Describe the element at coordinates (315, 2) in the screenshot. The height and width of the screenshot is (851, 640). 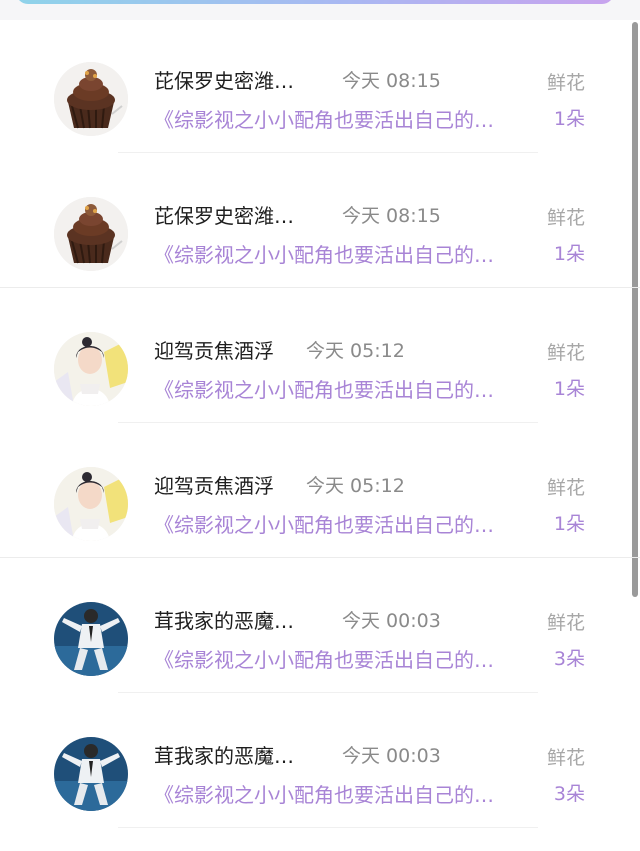
I see `header-gradient-bar` at that location.